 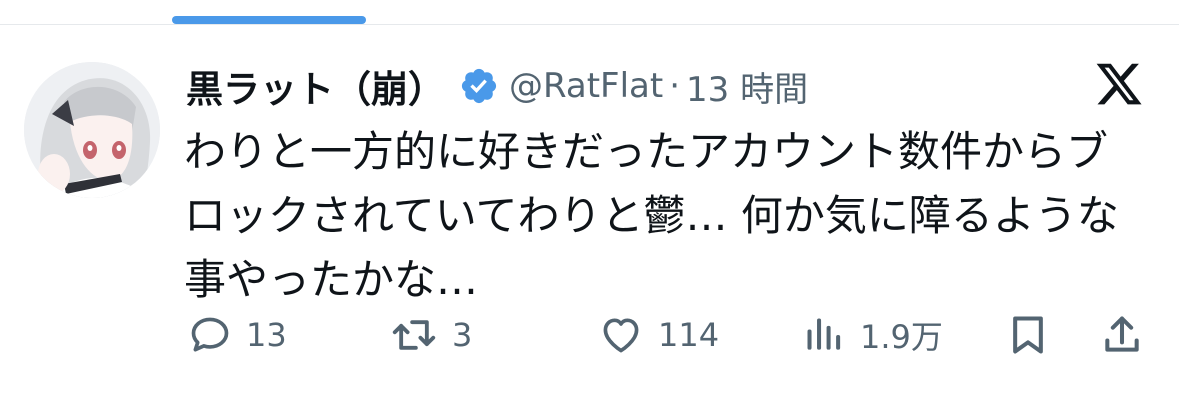 What do you see at coordinates (689, 335) in the screenshot?
I see `like-count: 114` at bounding box center [689, 335].